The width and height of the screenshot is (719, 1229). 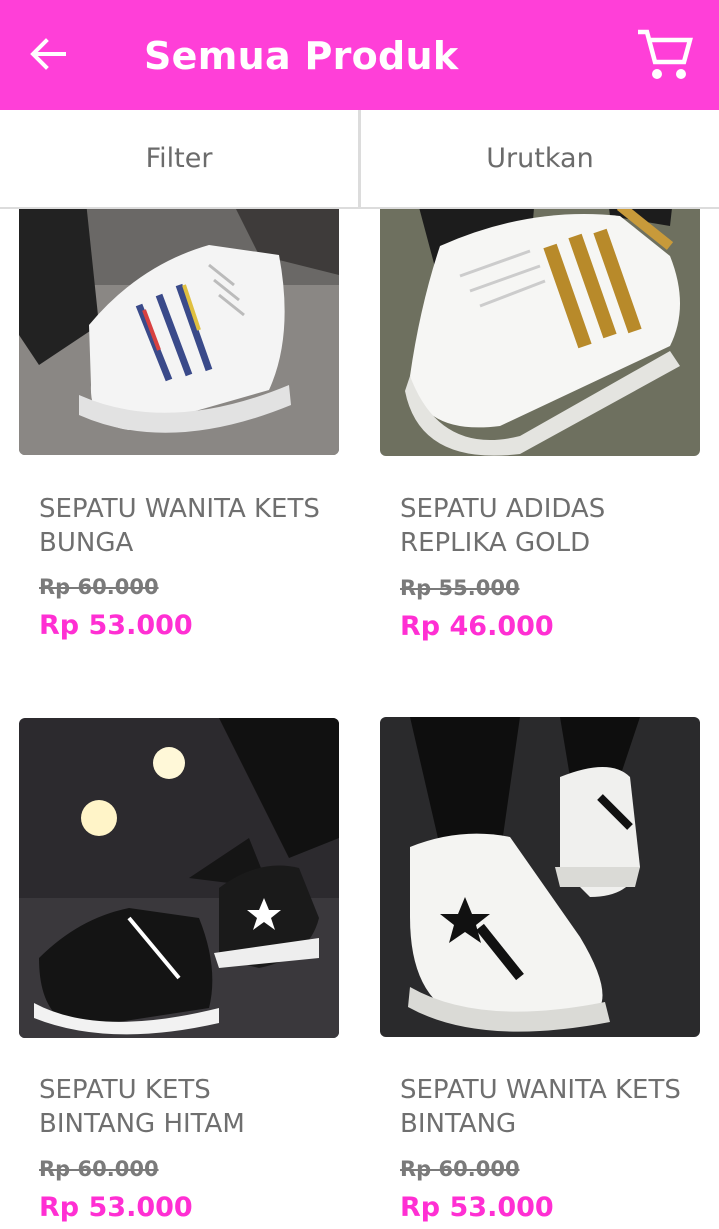 I want to click on back-button, so click(x=48, y=54).